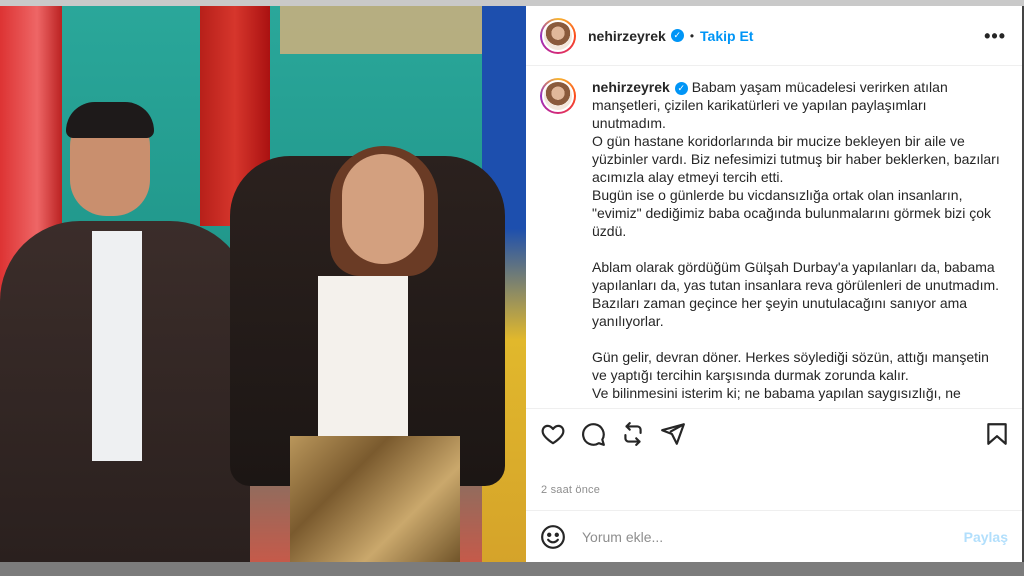  Describe the element at coordinates (558, 96) in the screenshot. I see `caption-avatar` at that location.